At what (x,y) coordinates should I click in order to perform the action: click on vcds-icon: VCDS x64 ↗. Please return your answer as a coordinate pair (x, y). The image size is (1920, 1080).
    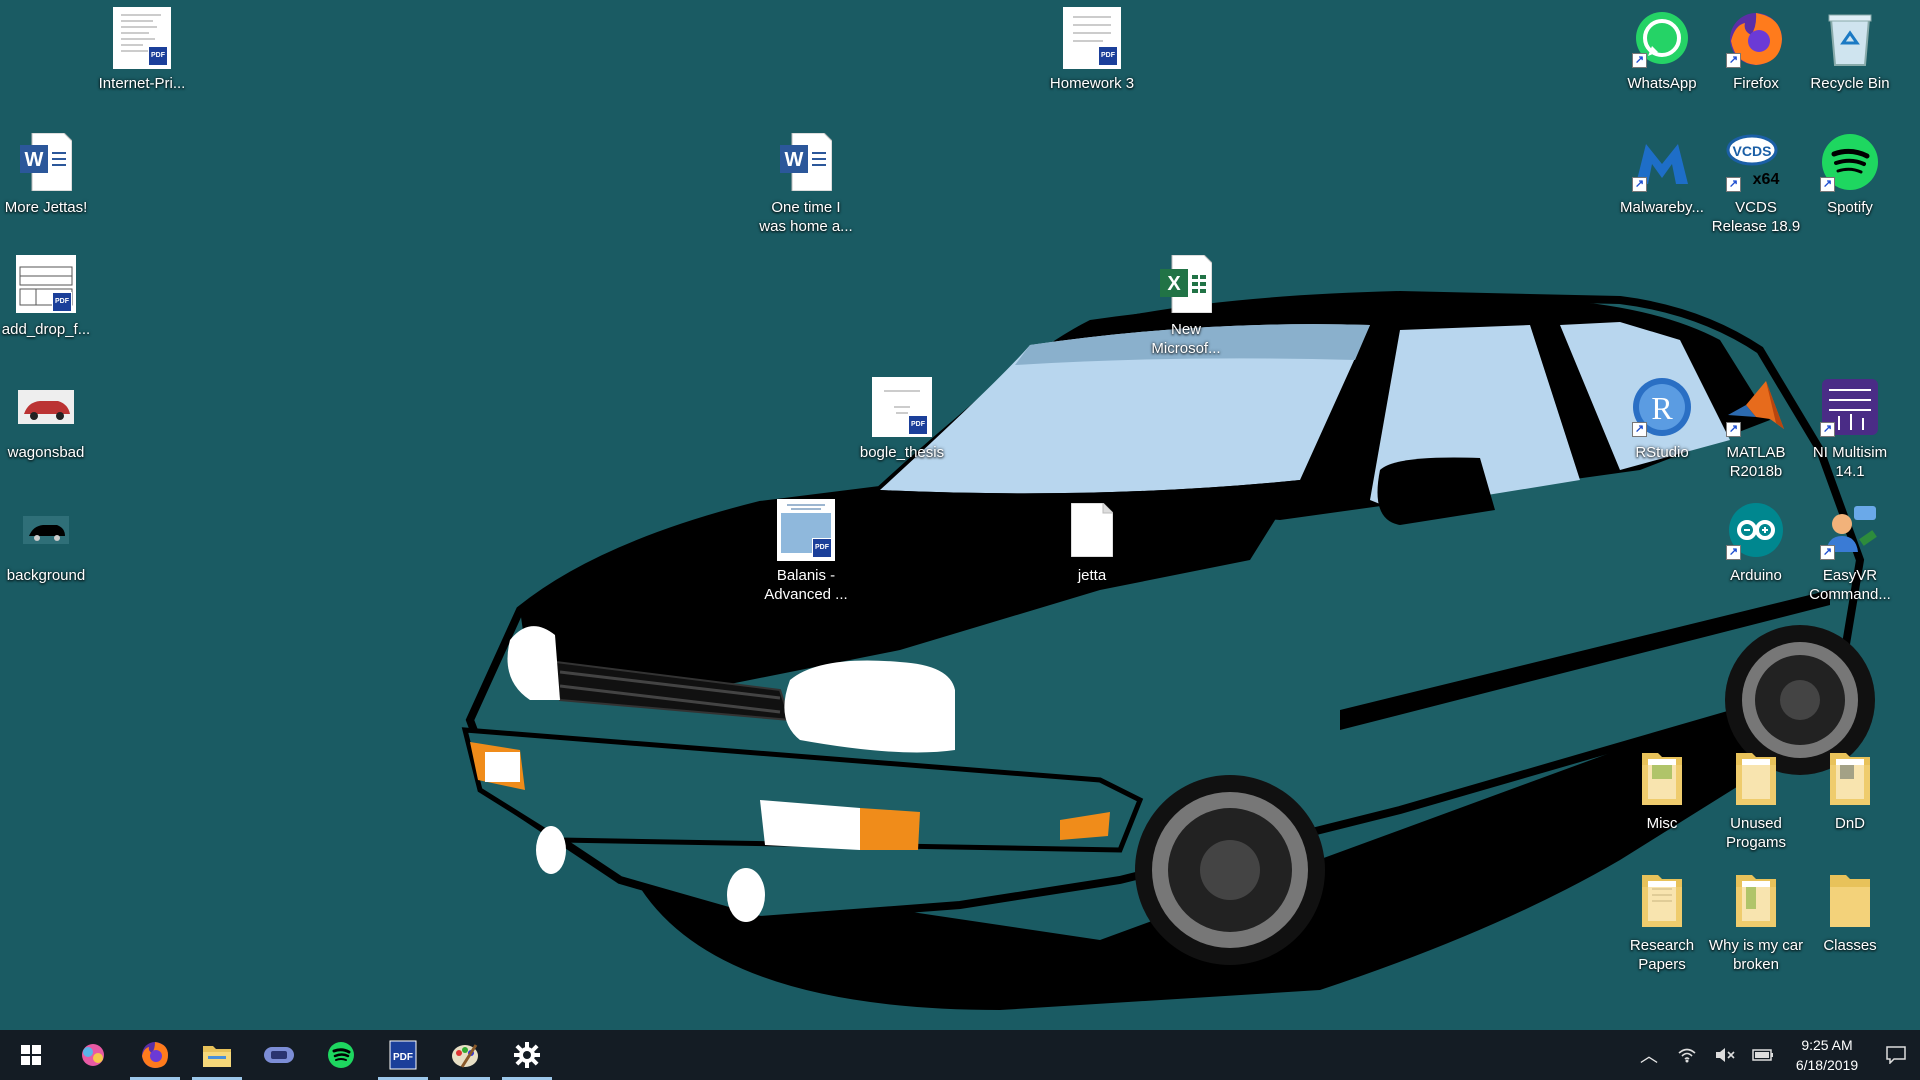
    Looking at the image, I should click on (1756, 162).